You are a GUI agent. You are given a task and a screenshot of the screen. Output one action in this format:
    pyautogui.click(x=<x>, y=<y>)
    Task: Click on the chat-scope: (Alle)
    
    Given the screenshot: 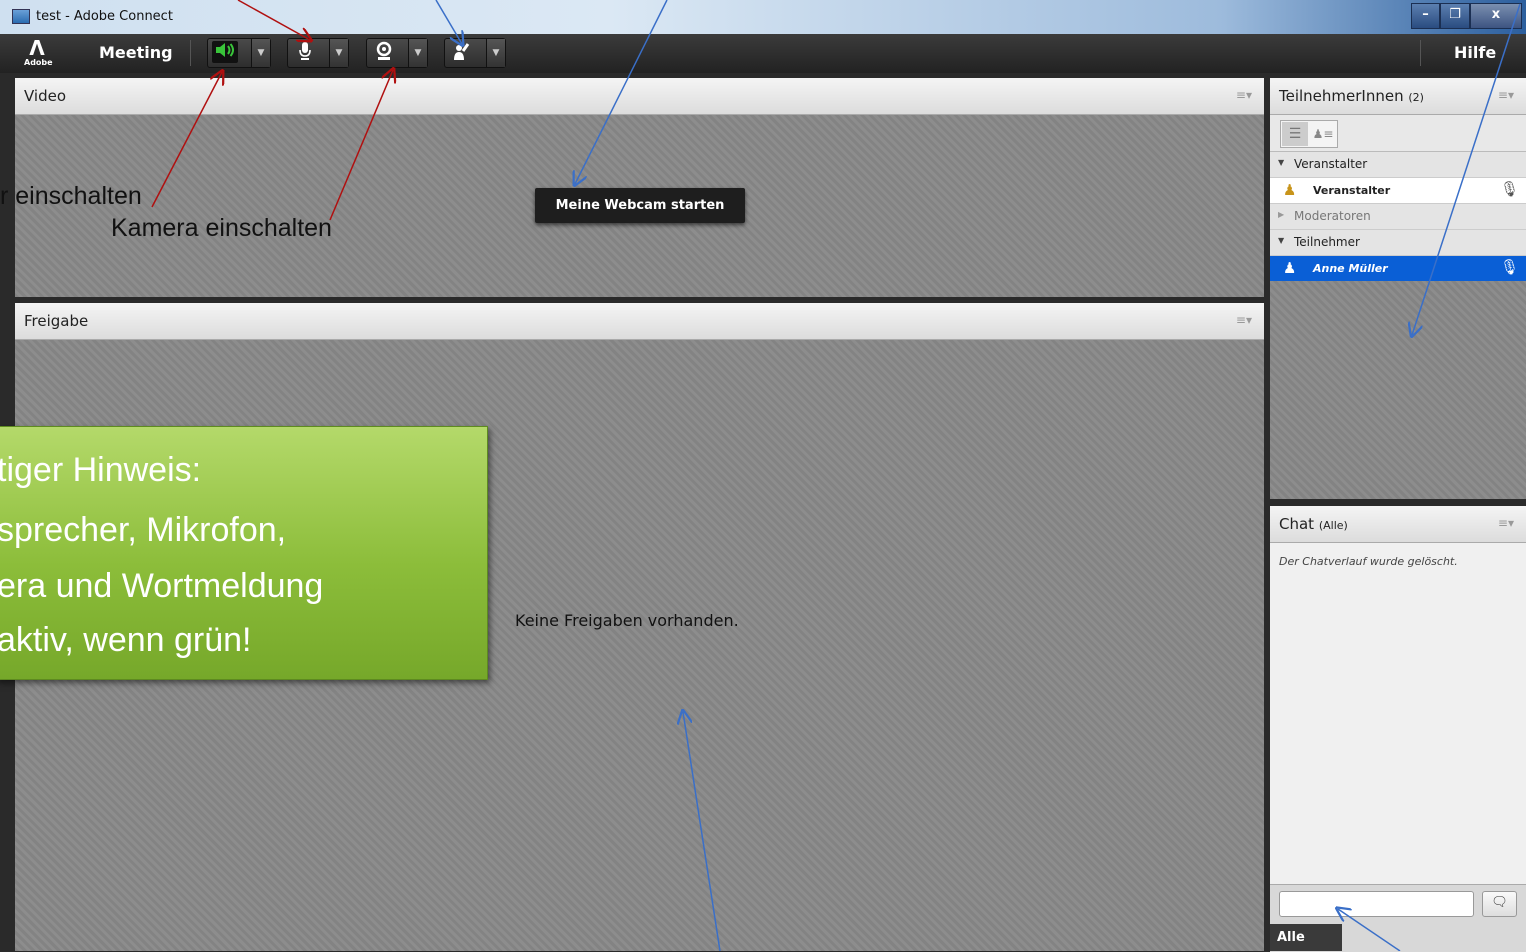 What is the action you would take?
    pyautogui.click(x=1333, y=525)
    